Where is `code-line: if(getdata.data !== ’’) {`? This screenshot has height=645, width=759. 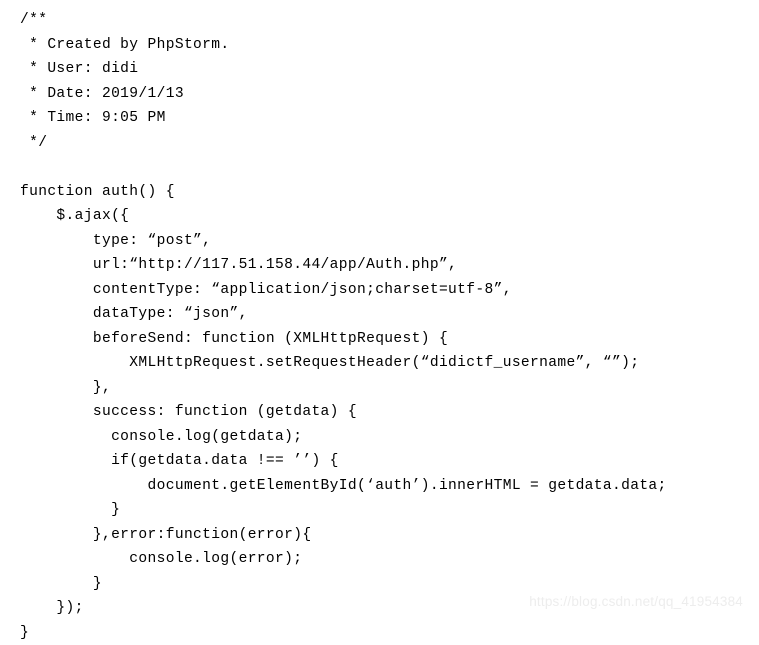
code-line: if(getdata.data !== ’’) { is located at coordinates (379, 461).